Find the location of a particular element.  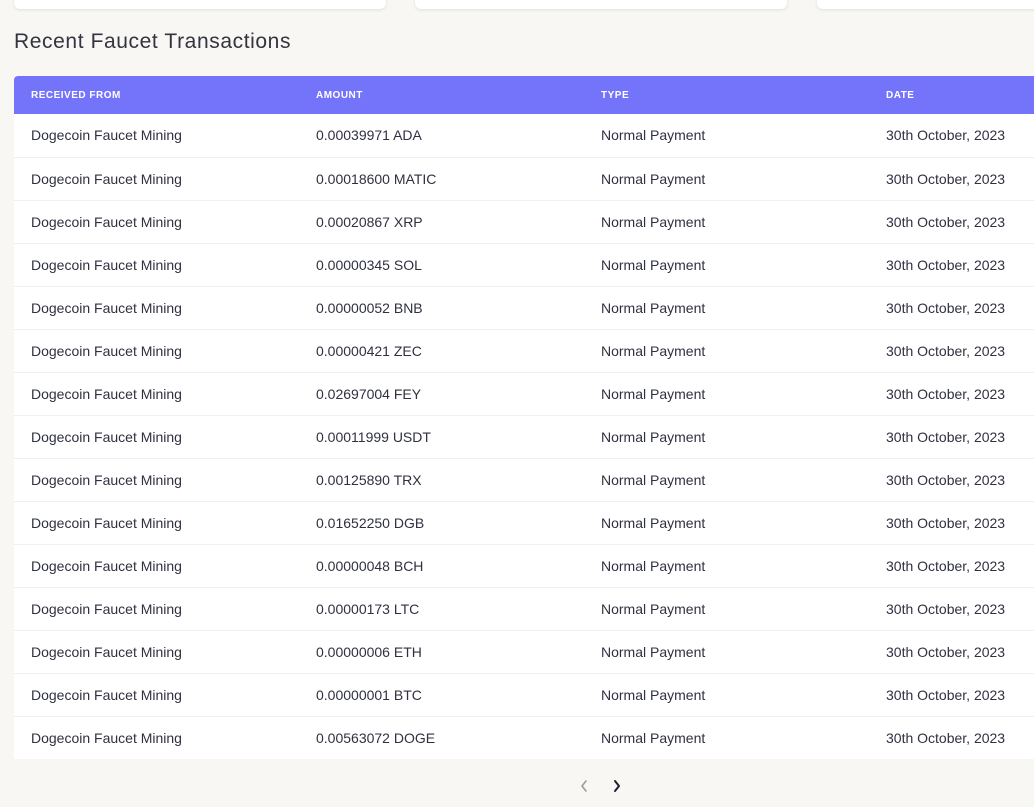

chevron-right-icon is located at coordinates (617, 786).